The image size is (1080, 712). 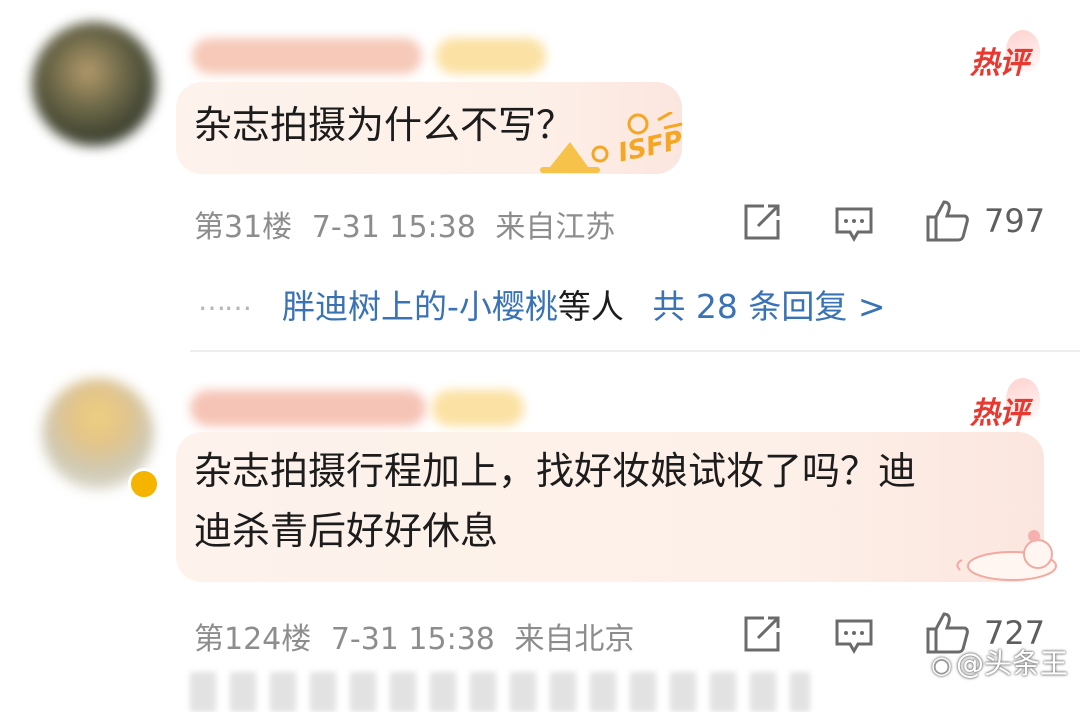 I want to click on comment-meta: 第124楼 7-31 15:38 来自北京, so click(x=414, y=636).